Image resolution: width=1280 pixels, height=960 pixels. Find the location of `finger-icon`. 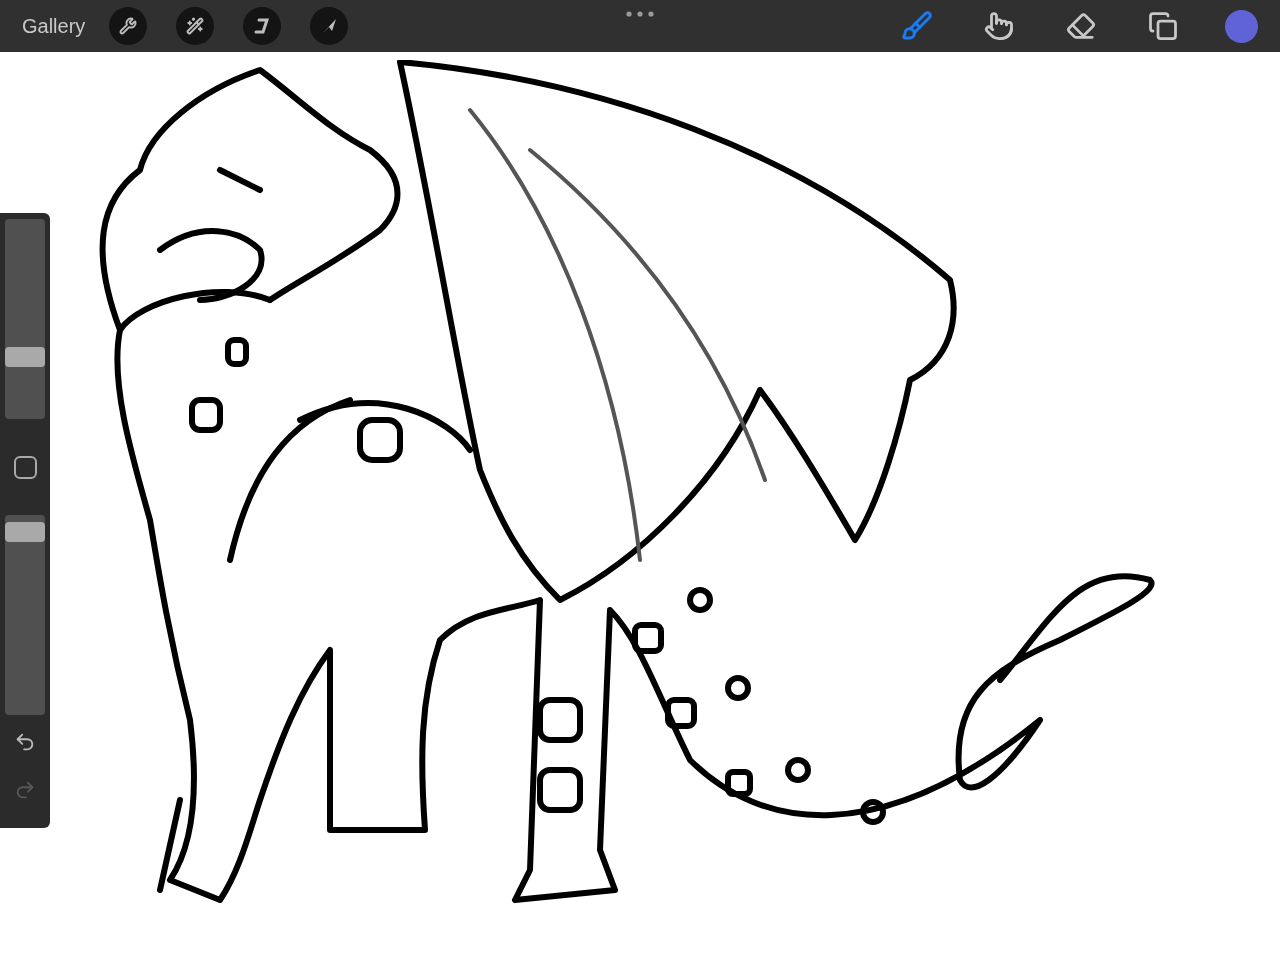

finger-icon is located at coordinates (999, 26).